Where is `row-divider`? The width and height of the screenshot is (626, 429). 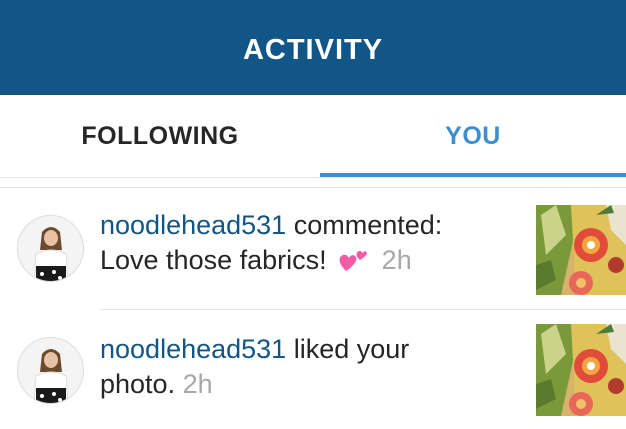 row-divider is located at coordinates (363, 309).